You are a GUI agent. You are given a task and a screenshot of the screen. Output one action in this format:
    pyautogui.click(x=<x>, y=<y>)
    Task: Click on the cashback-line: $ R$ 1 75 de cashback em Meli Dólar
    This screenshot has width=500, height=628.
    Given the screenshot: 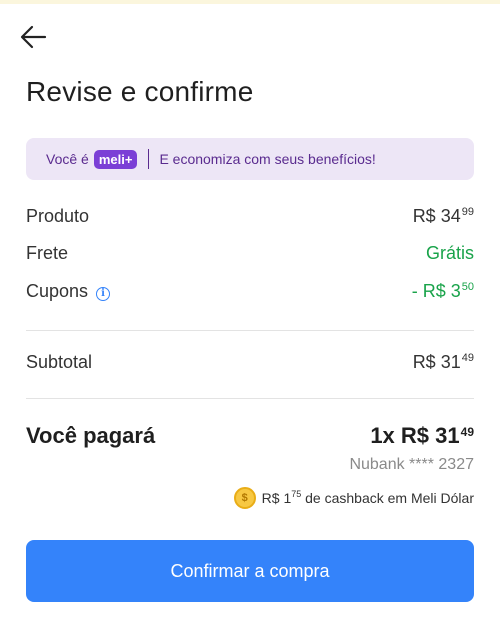 What is the action you would take?
    pyautogui.click(x=353, y=498)
    